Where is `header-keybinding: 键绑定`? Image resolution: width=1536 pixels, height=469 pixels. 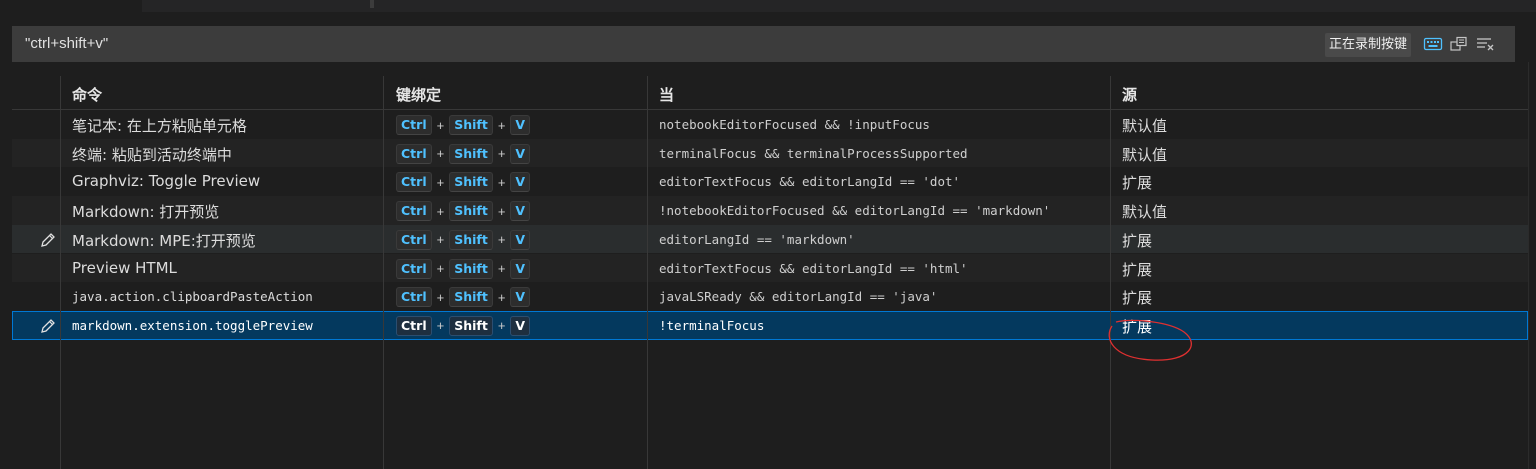
header-keybinding: 键绑定 is located at coordinates (418, 94).